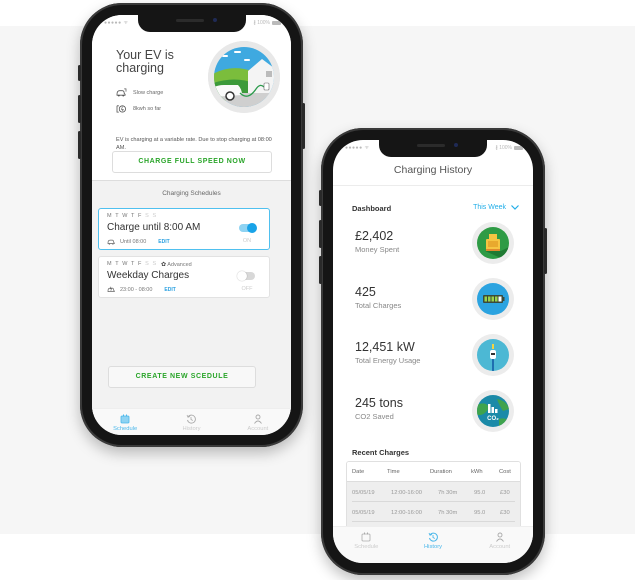 The height and width of the screenshot is (580, 635). I want to click on tab-bar: Schedule History Account, so click(191, 421).